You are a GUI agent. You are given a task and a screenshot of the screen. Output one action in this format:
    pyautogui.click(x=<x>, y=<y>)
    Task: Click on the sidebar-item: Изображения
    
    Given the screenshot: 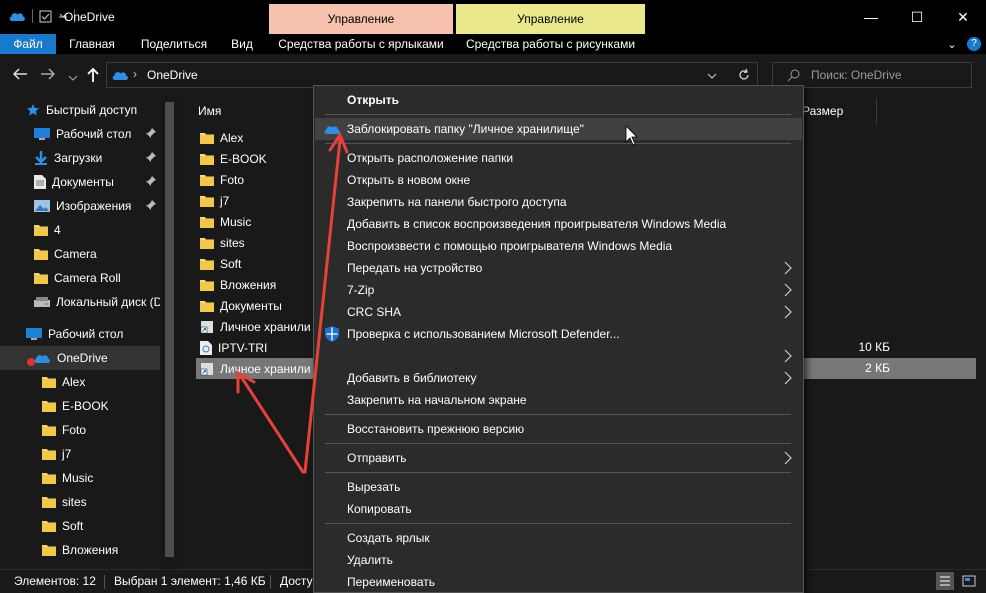 What is the action you would take?
    pyautogui.click(x=80, y=206)
    